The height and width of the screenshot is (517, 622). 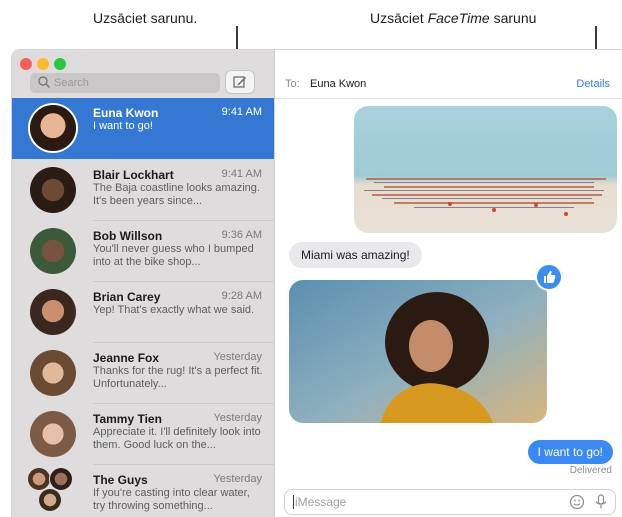 What do you see at coordinates (292, 84) in the screenshot?
I see `to-label: To:` at bounding box center [292, 84].